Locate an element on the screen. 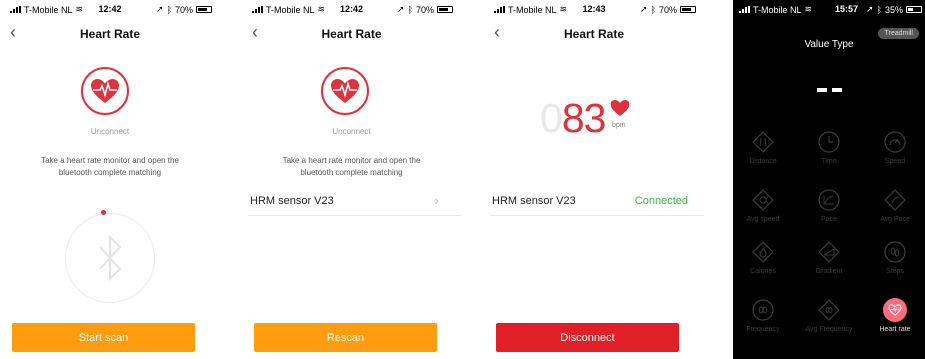 The width and height of the screenshot is (925, 359). signal-icon is located at coordinates (744, 9).